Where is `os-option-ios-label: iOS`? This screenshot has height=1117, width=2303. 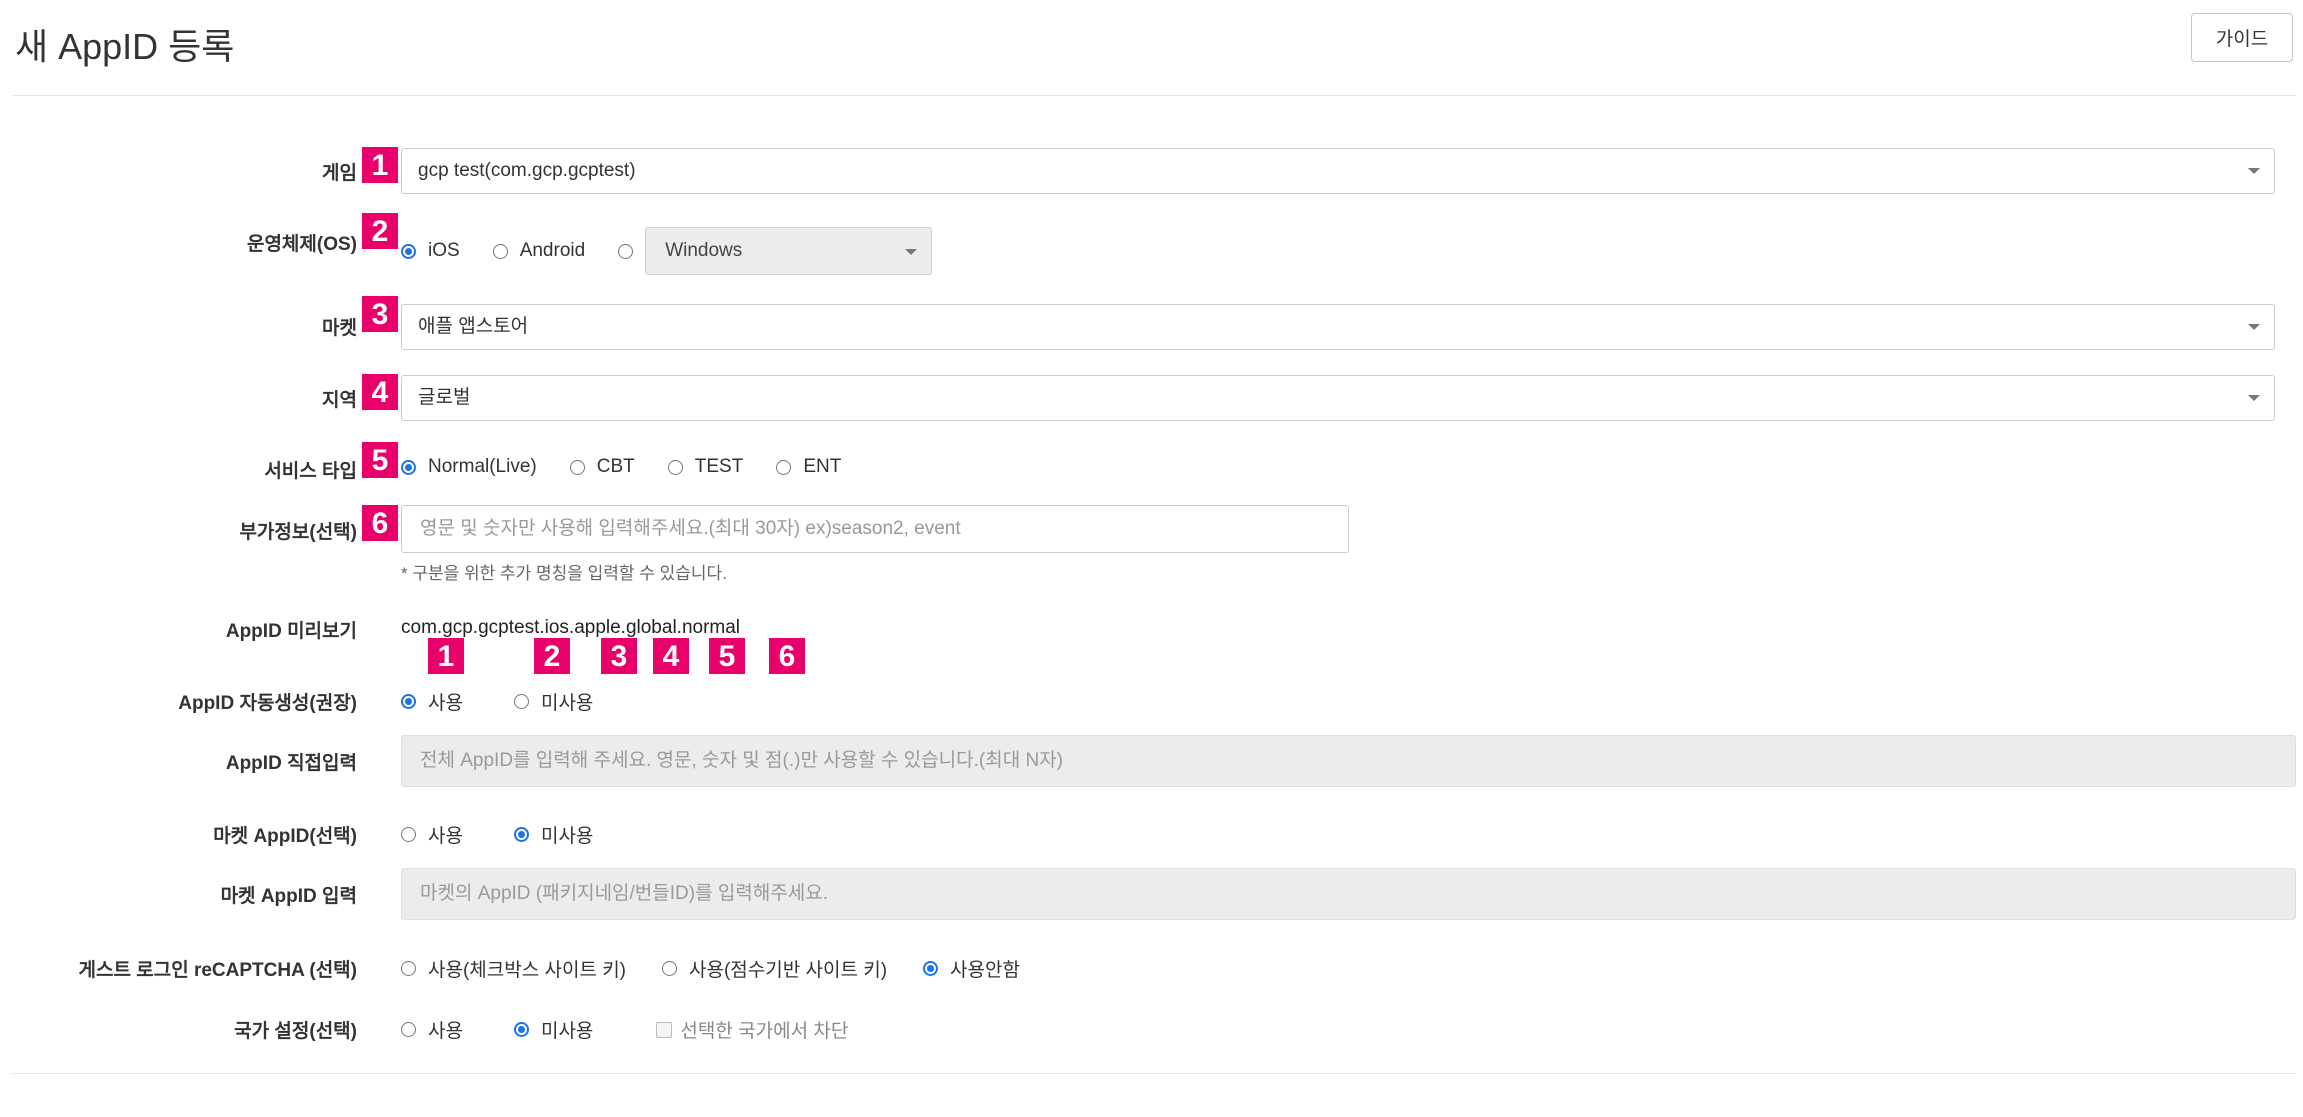 os-option-ios-label: iOS is located at coordinates (444, 250).